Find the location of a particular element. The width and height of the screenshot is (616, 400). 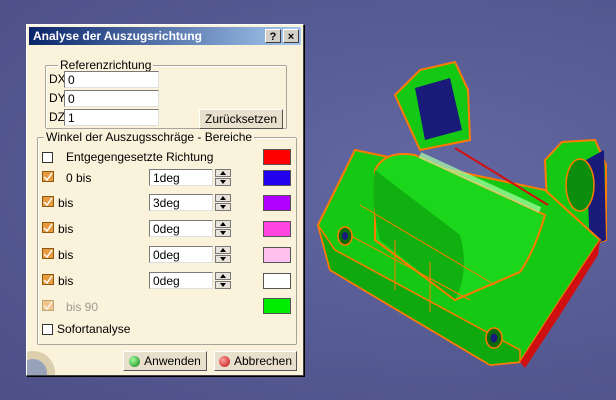

range-1-input is located at coordinates (181, 177).